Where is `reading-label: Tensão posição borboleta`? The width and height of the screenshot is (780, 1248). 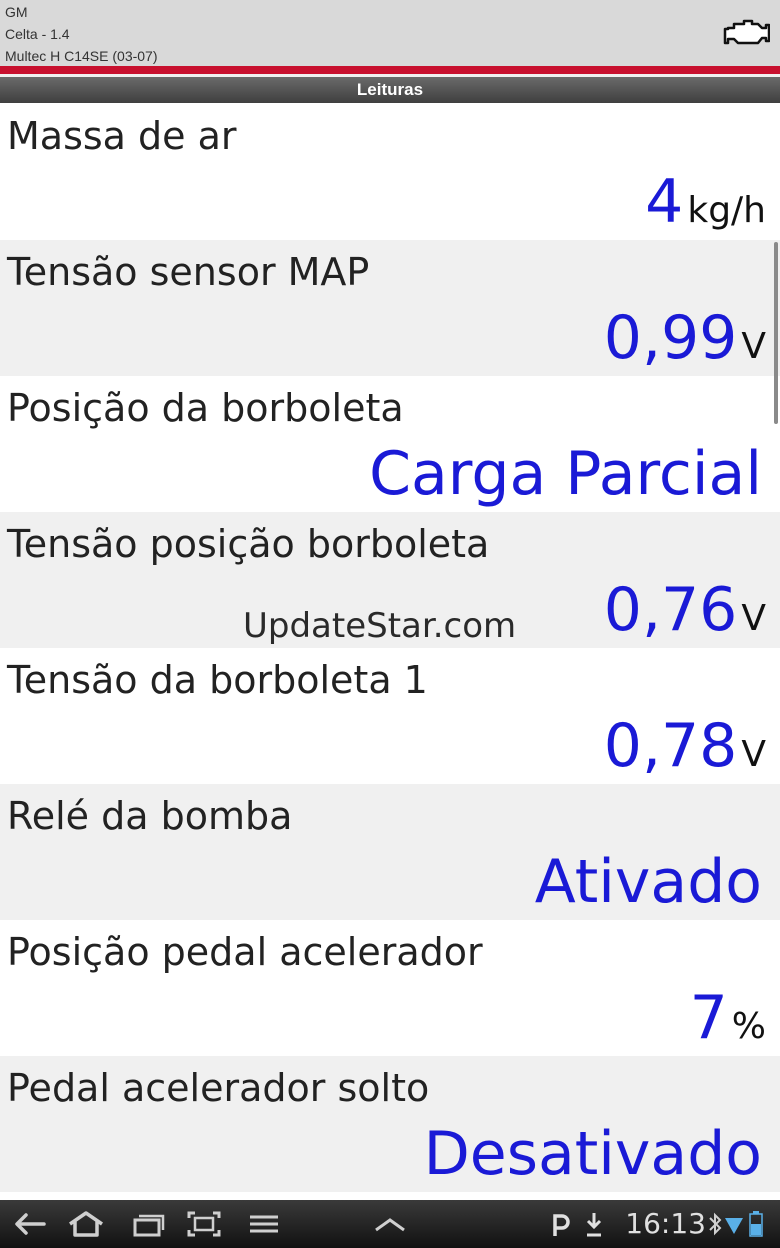
reading-label: Tensão posição borboleta is located at coordinates (248, 544).